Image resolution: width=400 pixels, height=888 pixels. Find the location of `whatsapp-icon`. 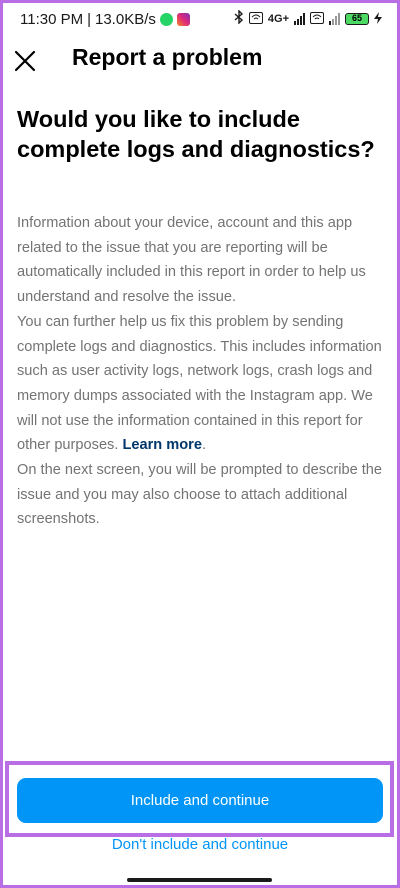

whatsapp-icon is located at coordinates (166, 19).